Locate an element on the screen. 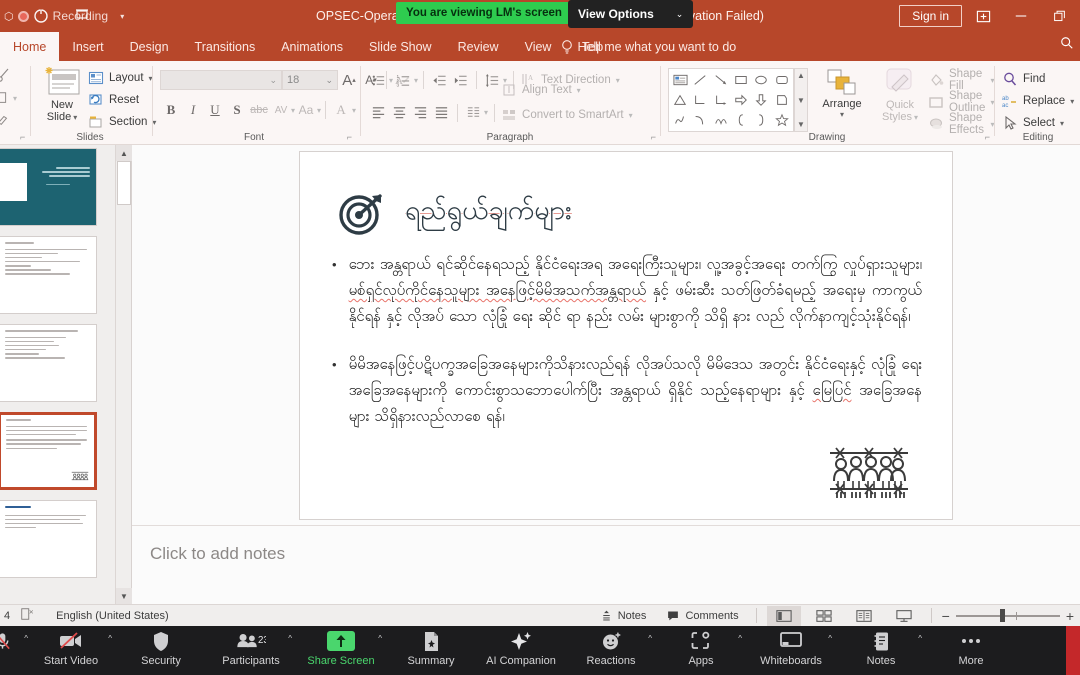 The width and height of the screenshot is (1080, 675). find-button: Find is located at coordinates (1038, 79).